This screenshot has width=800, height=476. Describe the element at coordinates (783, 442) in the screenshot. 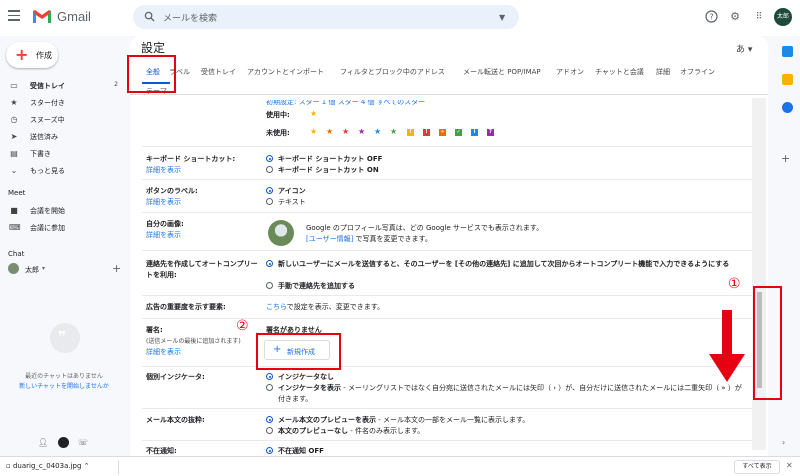

I see `chevron-right-icon: ›` at that location.